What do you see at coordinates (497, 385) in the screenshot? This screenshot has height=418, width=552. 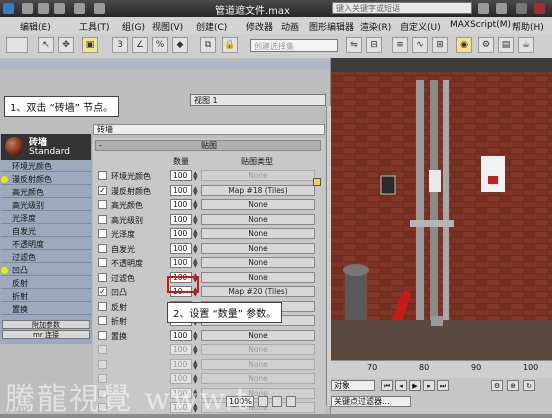 I see `time-config-icon: ⚙` at bounding box center [497, 385].